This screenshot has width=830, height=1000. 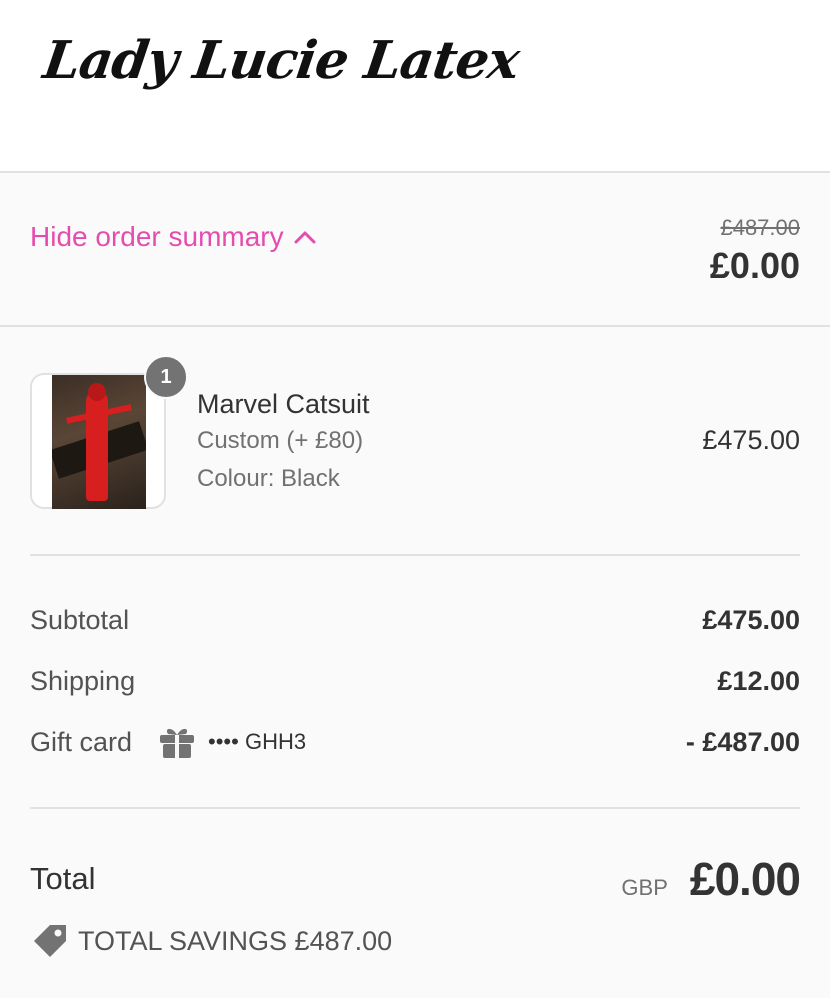 I want to click on original-price: £487.00, so click(x=760, y=227).